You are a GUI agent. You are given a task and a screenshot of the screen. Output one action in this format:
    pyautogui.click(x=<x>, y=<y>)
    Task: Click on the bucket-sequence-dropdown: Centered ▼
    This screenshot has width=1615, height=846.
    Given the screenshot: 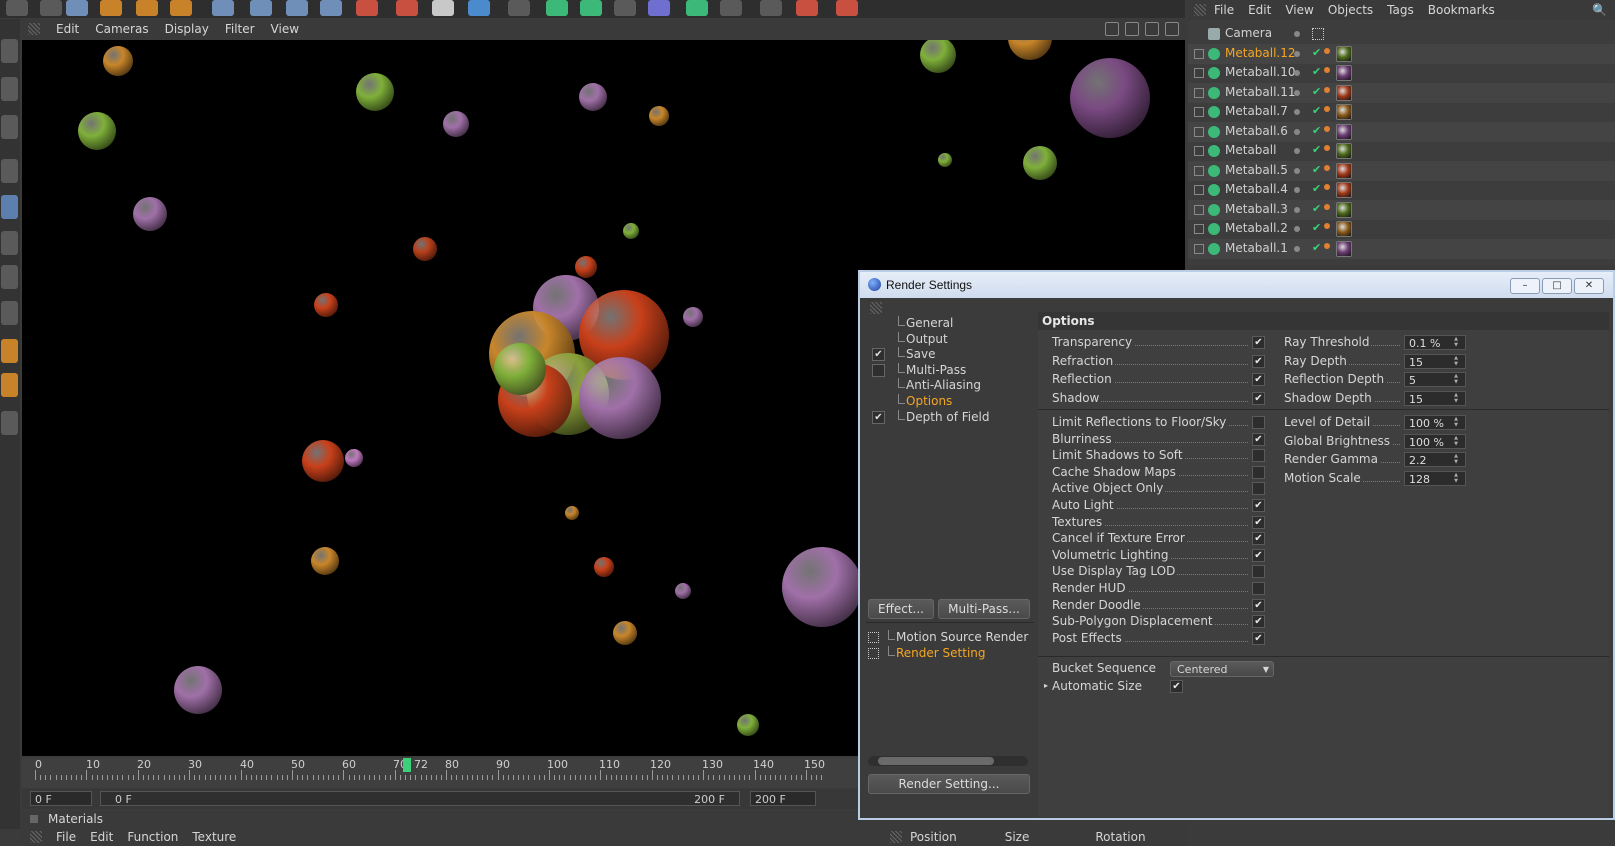 What is the action you would take?
    pyautogui.click(x=1222, y=669)
    